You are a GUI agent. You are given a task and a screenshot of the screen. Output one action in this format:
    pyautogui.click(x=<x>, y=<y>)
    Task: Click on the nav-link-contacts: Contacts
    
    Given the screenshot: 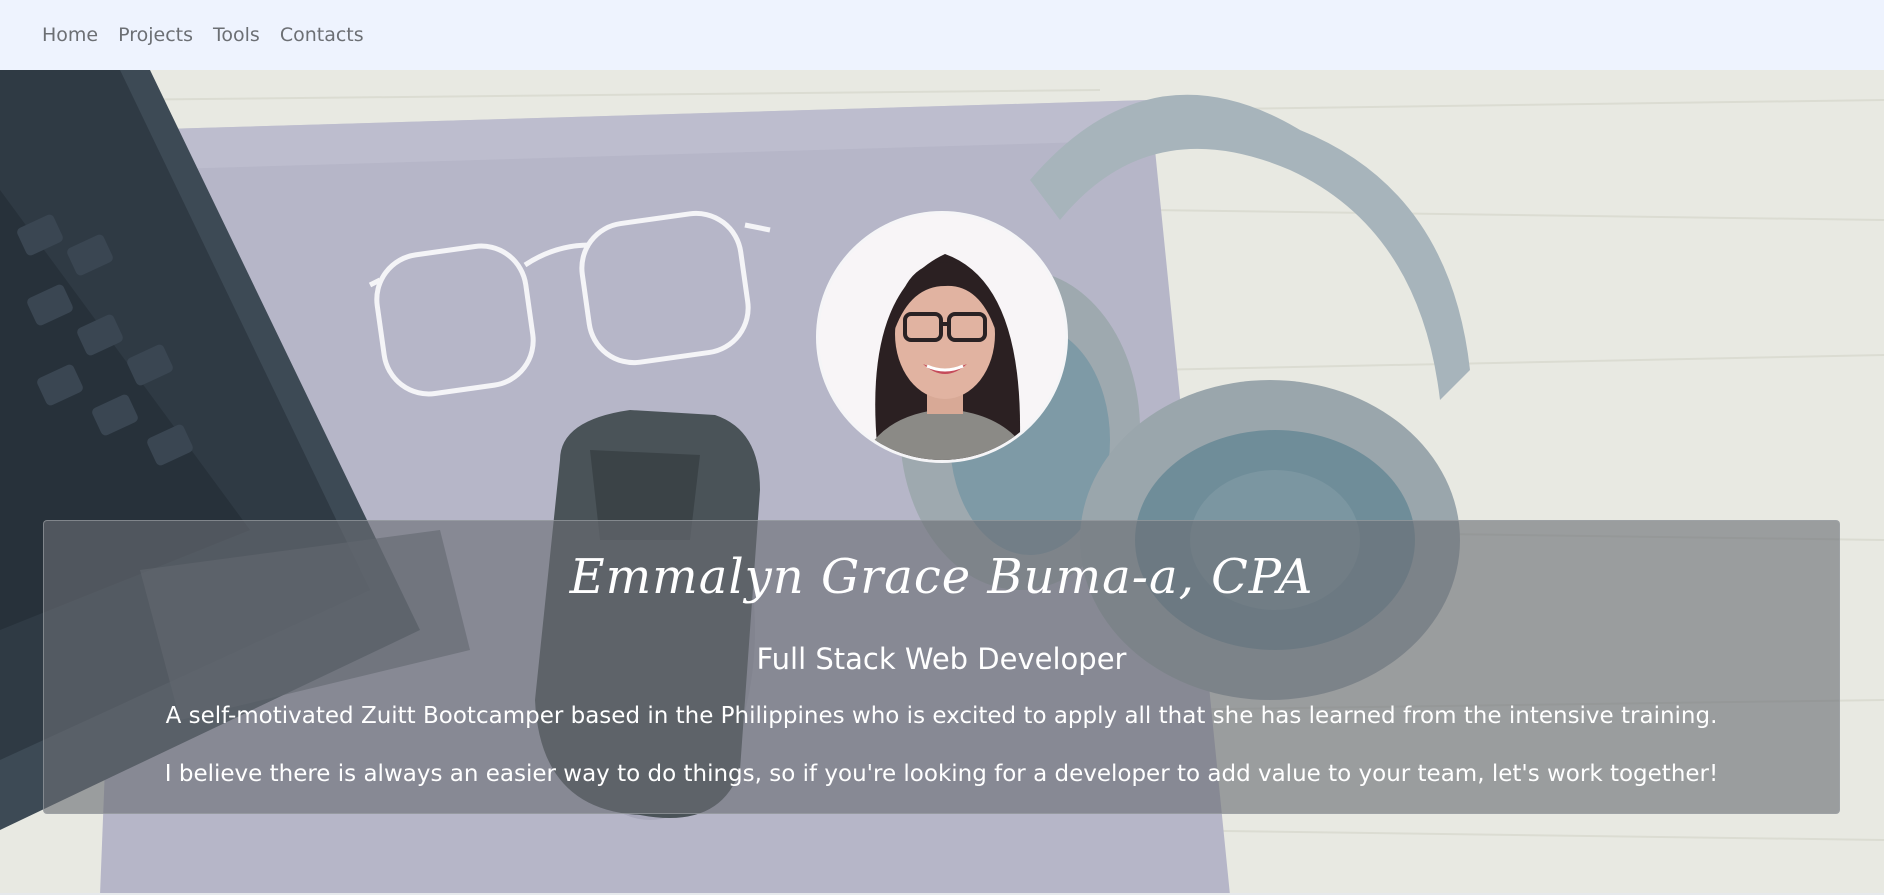 What is the action you would take?
    pyautogui.click(x=322, y=35)
    